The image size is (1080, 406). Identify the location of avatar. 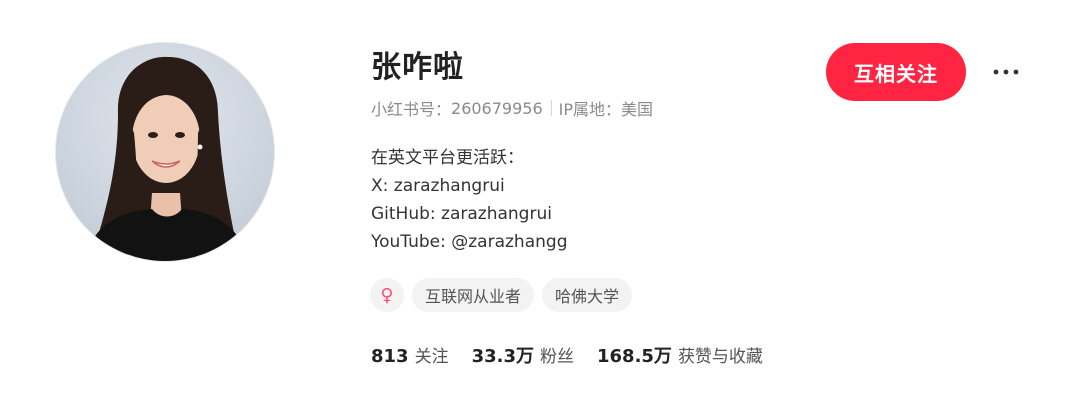
(165, 152).